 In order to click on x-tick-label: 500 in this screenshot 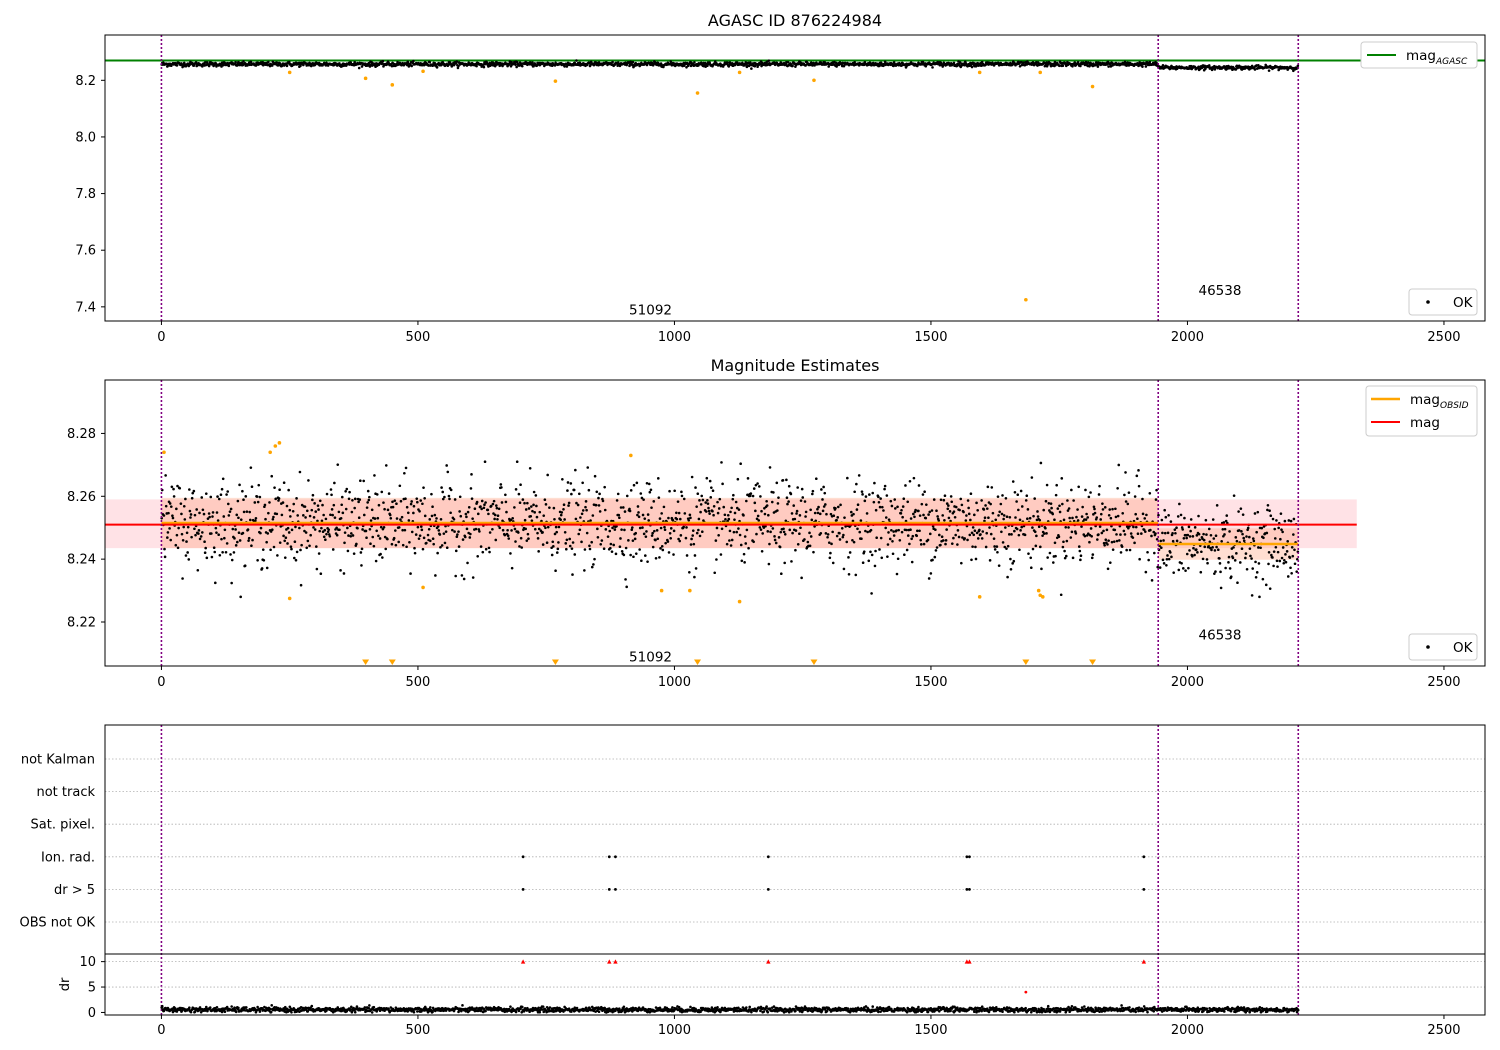, I will do `click(418, 682)`.